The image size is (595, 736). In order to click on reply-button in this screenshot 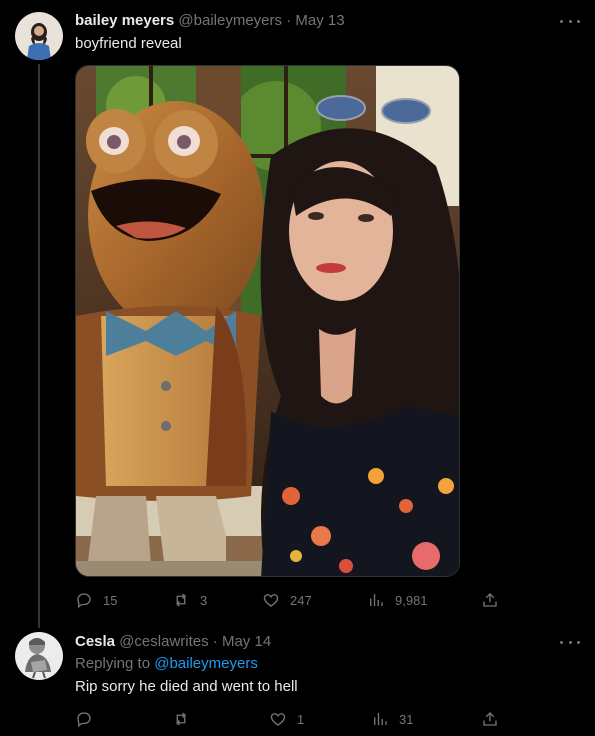, I will do `click(89, 719)`.